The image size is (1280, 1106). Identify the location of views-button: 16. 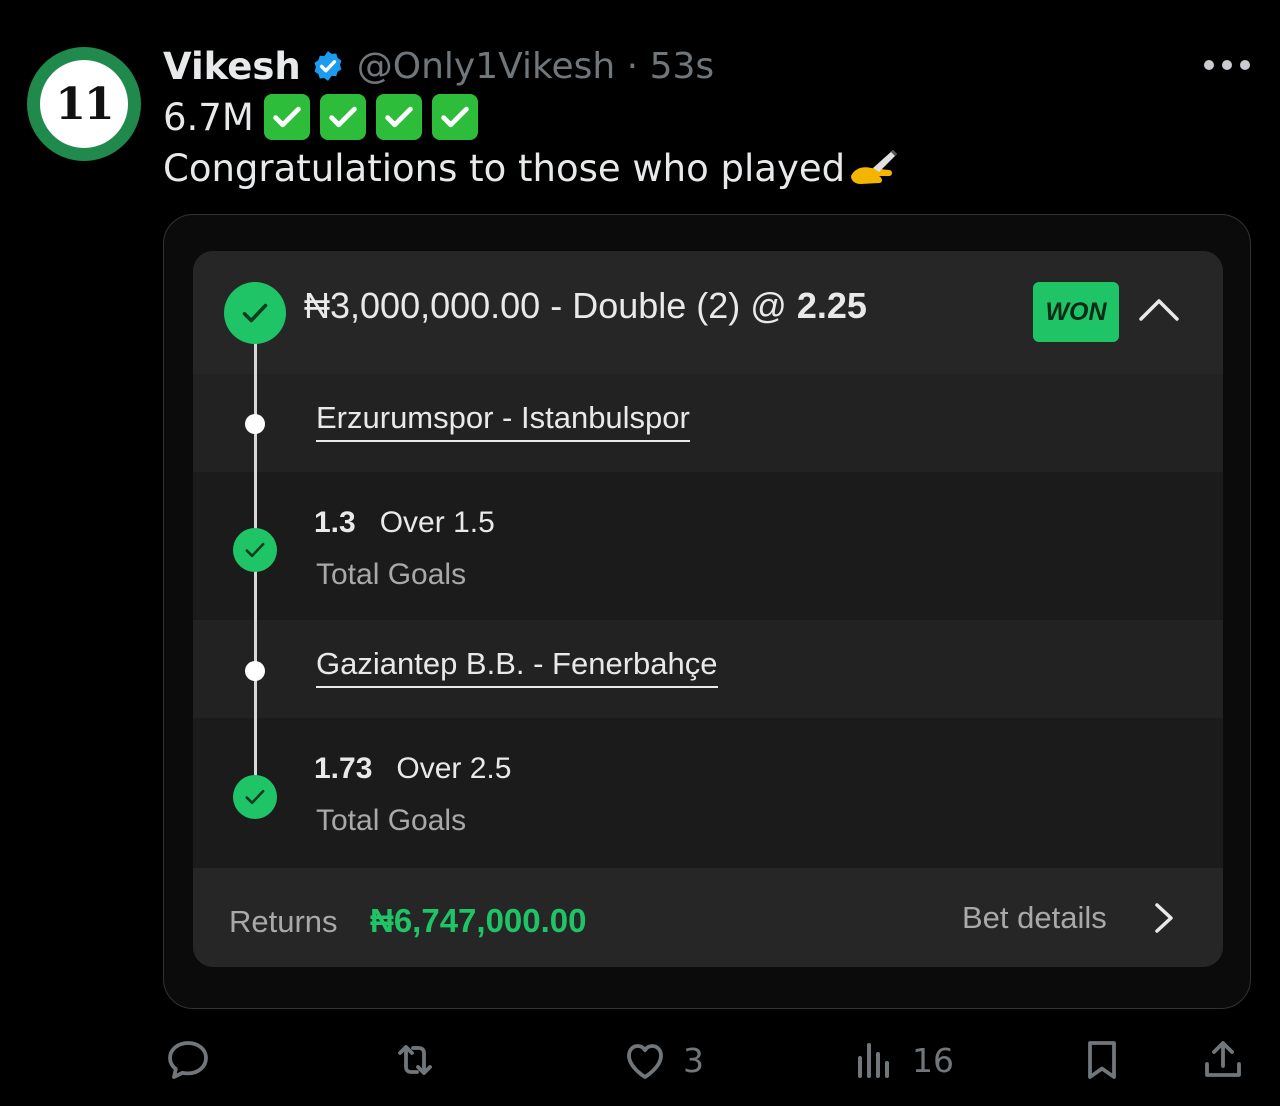
(902, 1060).